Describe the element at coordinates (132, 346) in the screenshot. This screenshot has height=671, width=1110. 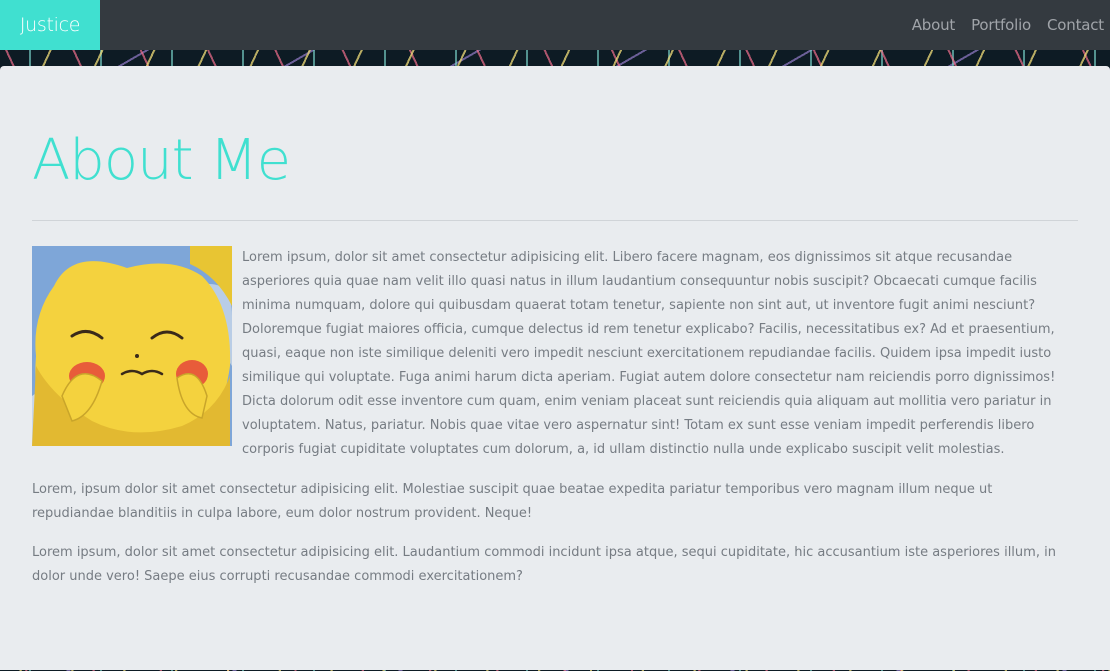
I see `pikachu-image` at that location.